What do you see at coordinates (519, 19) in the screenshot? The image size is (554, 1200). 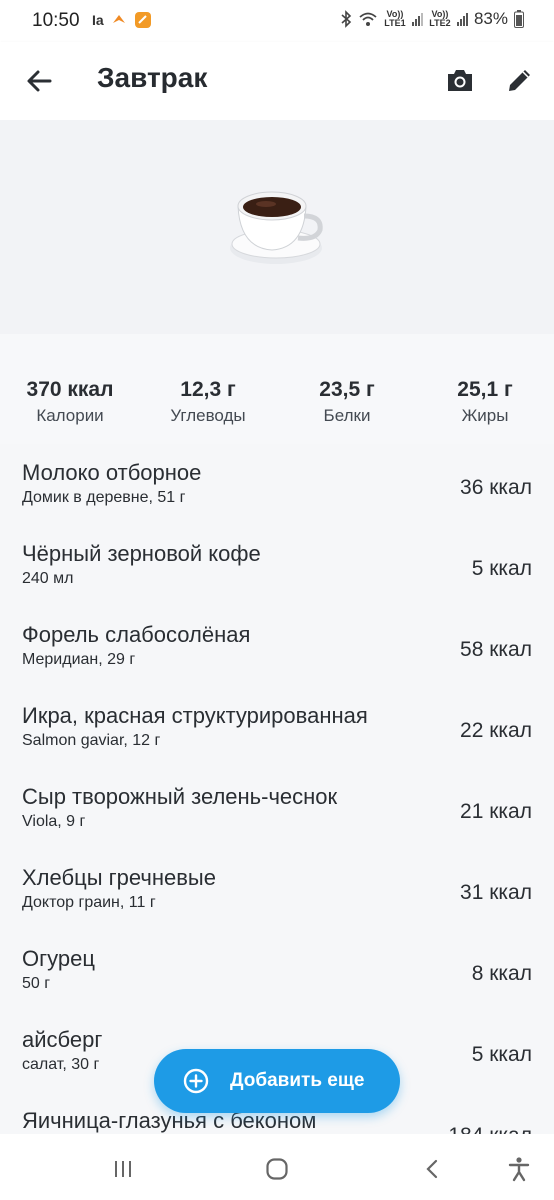 I see `battery-icon` at bounding box center [519, 19].